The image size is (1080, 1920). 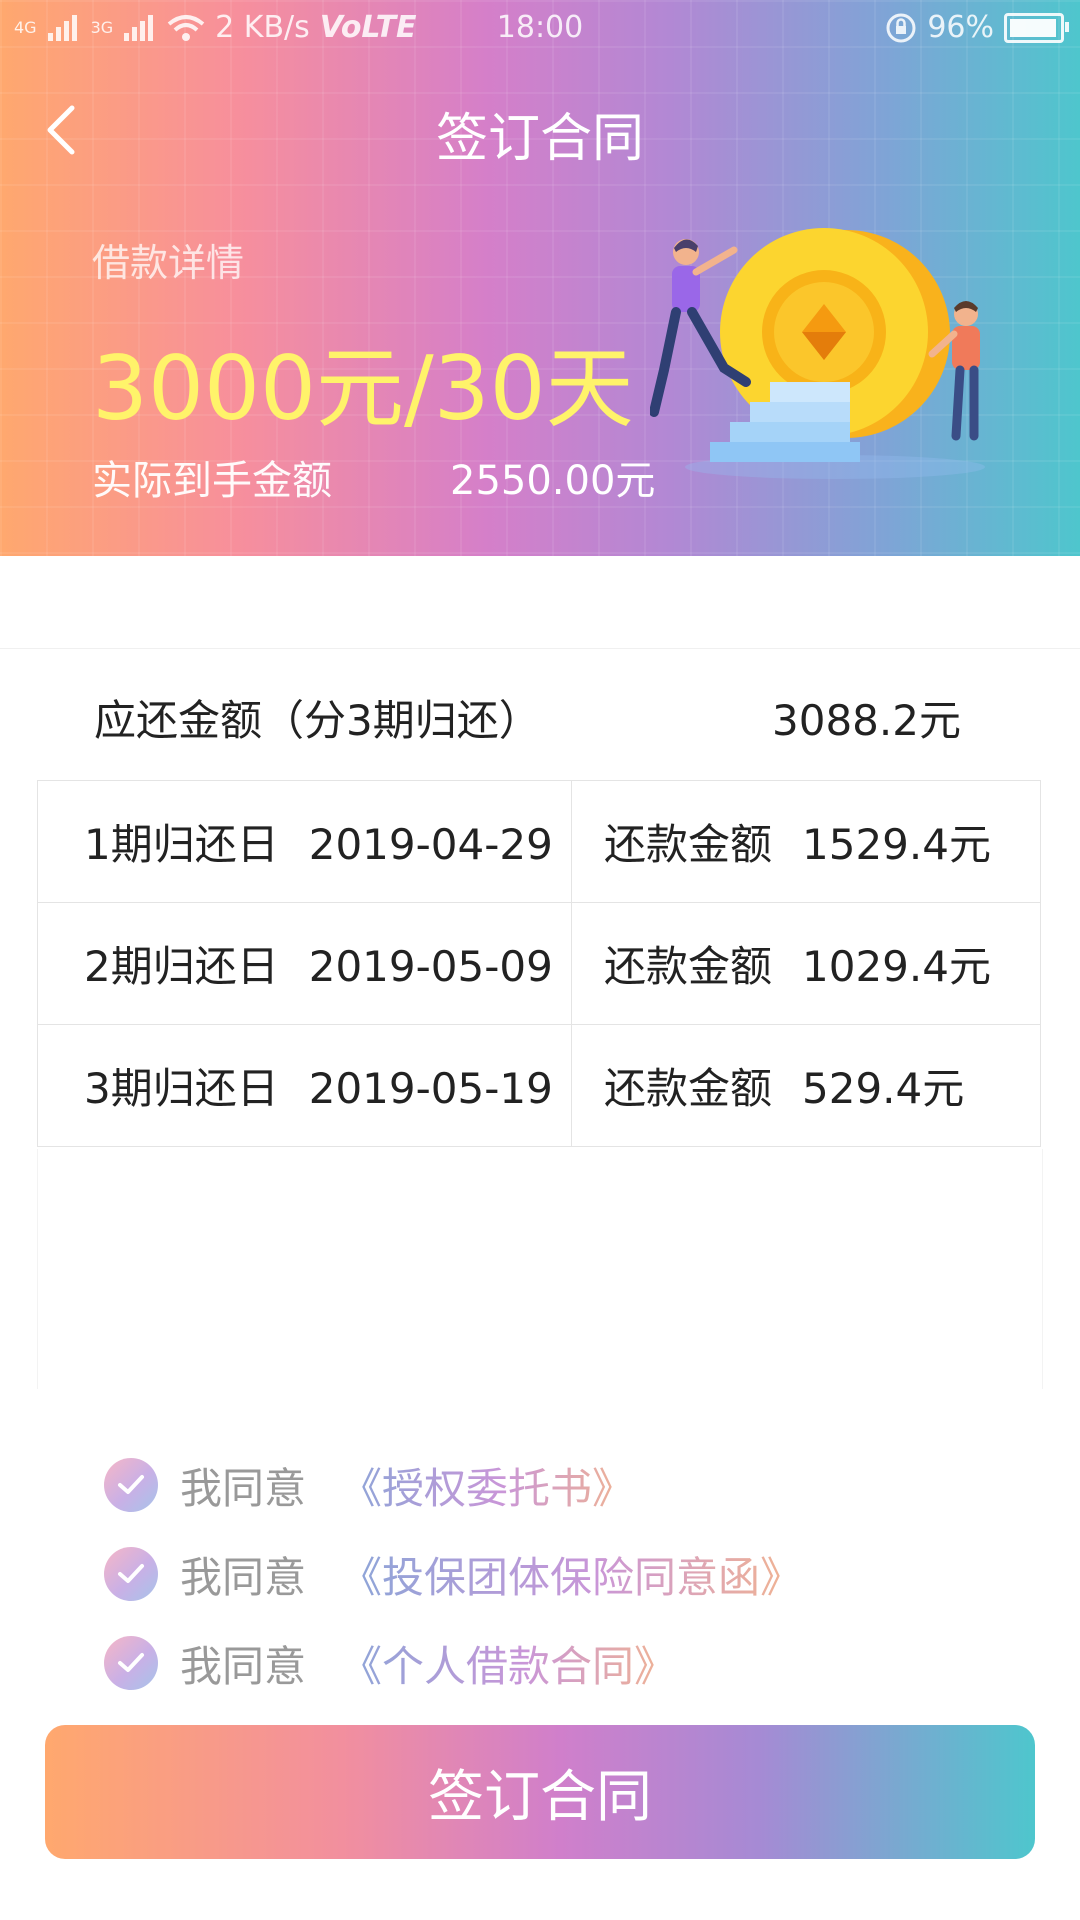 I want to click on installment-amount-cell: 还款金额 1529.4元, so click(x=806, y=841).